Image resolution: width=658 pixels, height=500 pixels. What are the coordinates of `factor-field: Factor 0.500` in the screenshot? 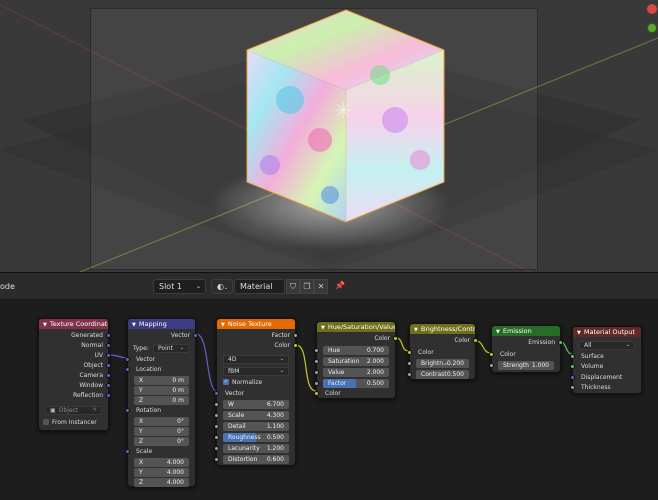 It's located at (351, 383).